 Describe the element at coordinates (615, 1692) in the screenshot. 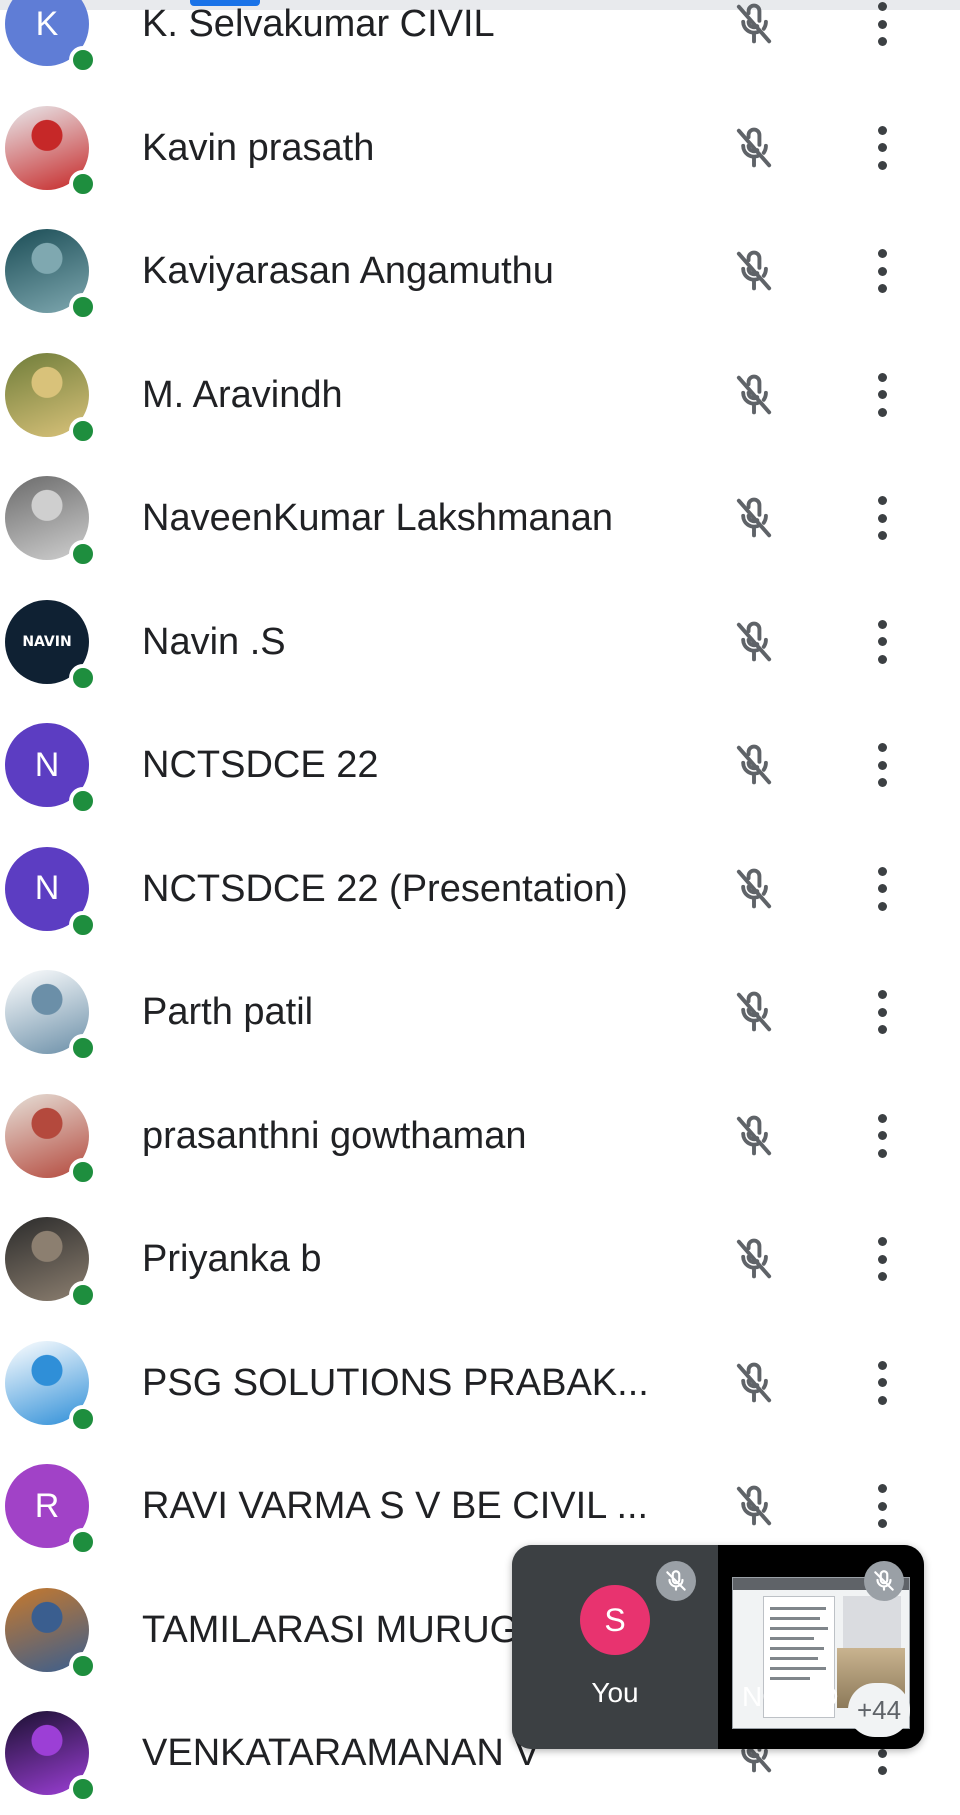

I see `self-label: You` at that location.